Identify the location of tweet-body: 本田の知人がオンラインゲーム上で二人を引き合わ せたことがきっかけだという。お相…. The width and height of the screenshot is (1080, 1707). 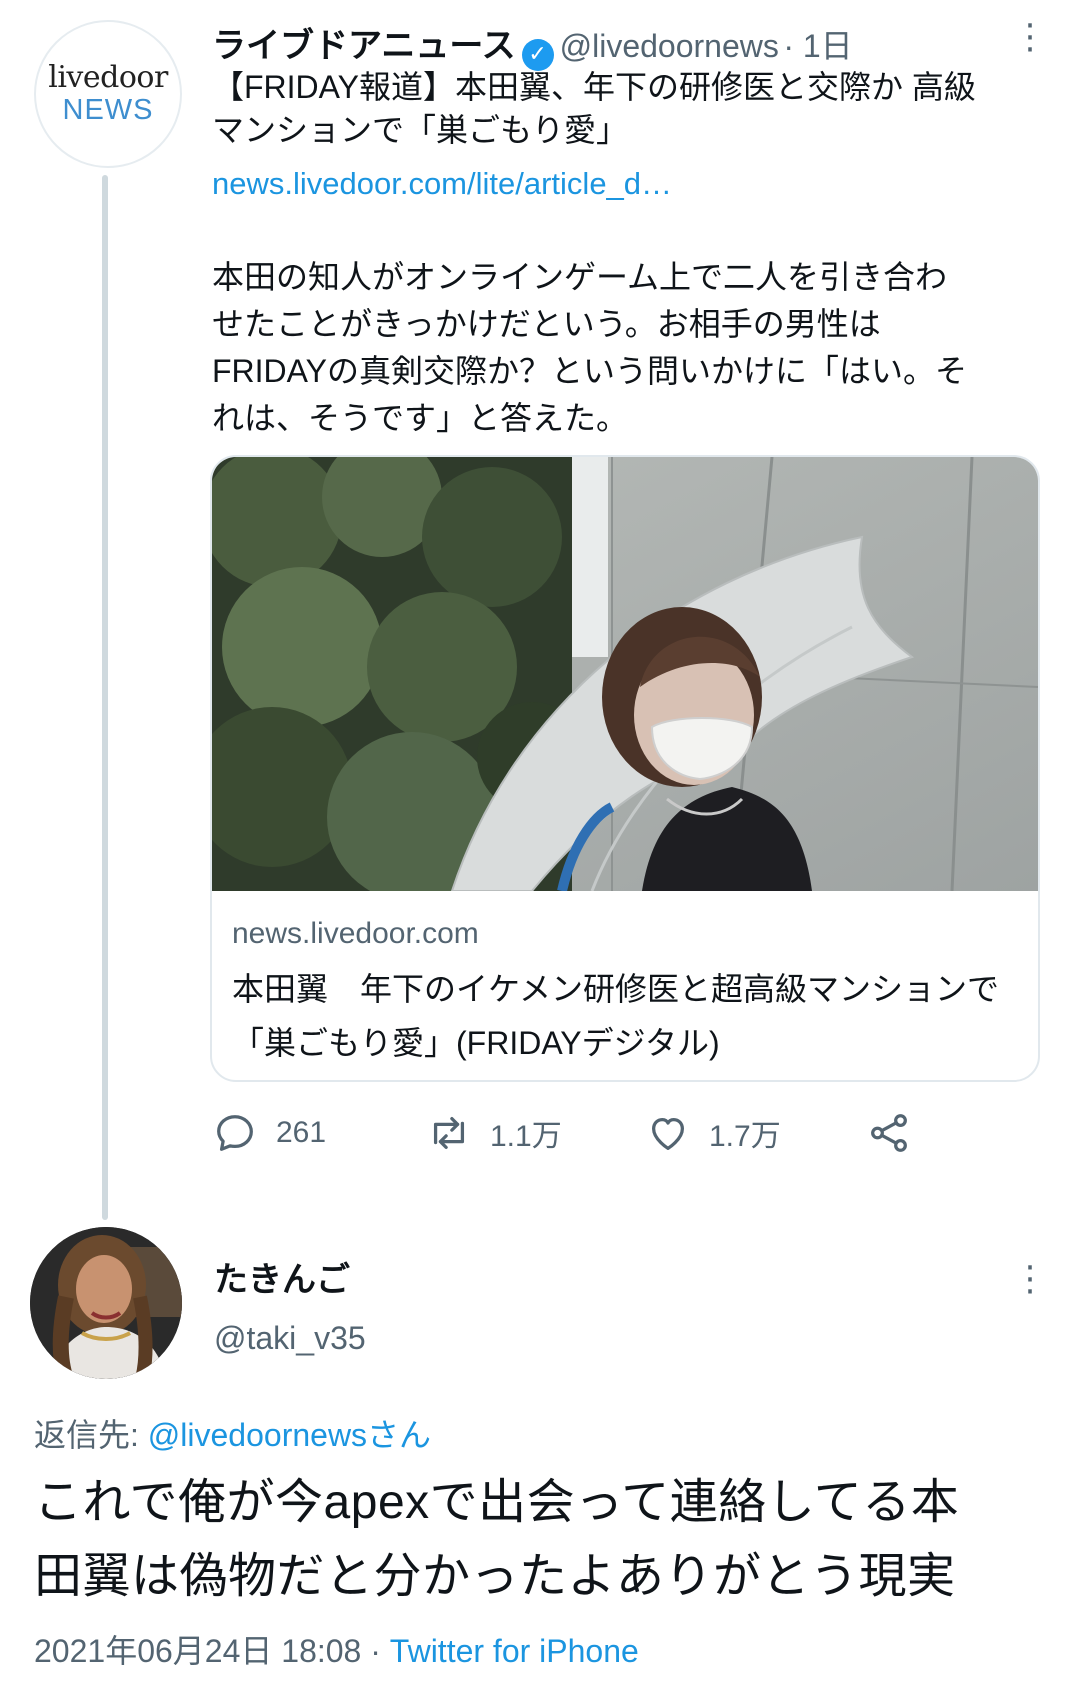
(627, 348).